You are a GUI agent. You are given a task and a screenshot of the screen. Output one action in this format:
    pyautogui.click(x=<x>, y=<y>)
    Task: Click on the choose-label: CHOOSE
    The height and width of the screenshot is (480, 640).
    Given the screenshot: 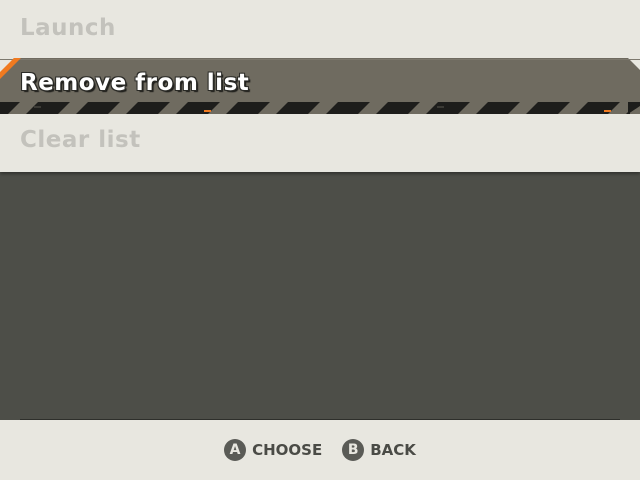 What is the action you would take?
    pyautogui.click(x=287, y=450)
    